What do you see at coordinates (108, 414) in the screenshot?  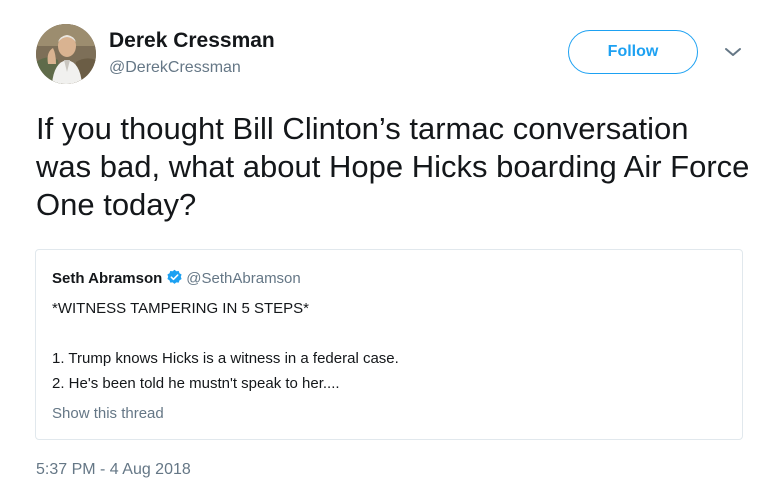 I see `show-thread-link: Show this thread` at bounding box center [108, 414].